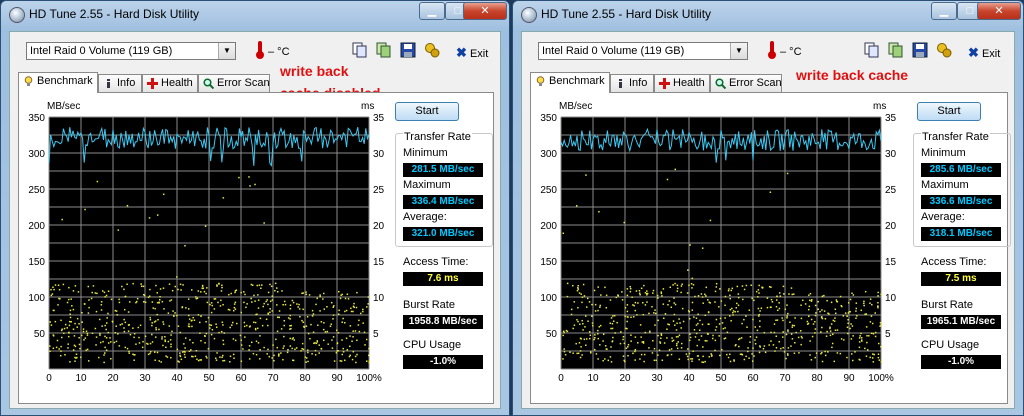  Describe the element at coordinates (36, 226) in the screenshot. I see `left-tick-label: 200` at that location.